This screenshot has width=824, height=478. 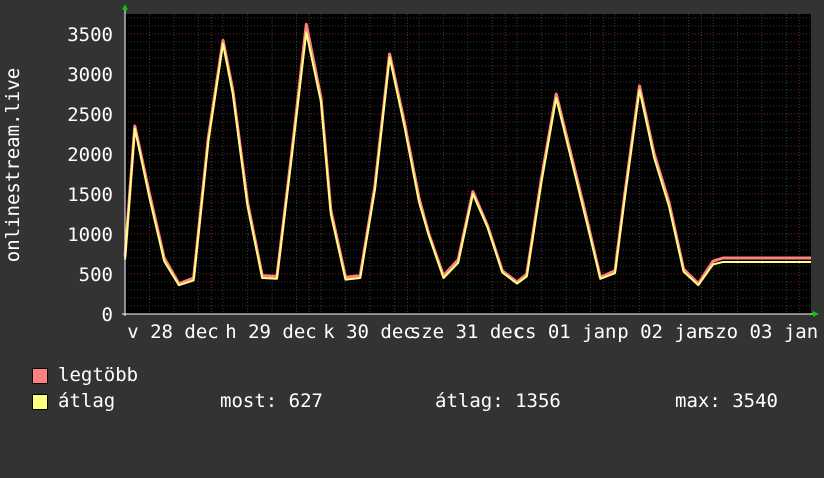 What do you see at coordinates (90, 195) in the screenshot?
I see `y-tick-label: 1500` at bounding box center [90, 195].